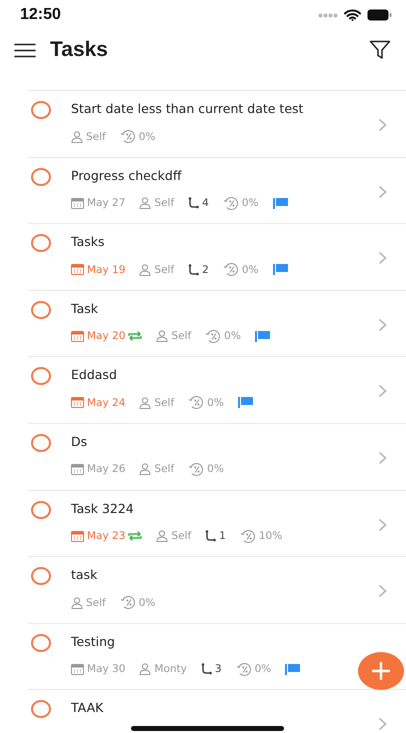  I want to click on progress-value: 10%, so click(270, 536).